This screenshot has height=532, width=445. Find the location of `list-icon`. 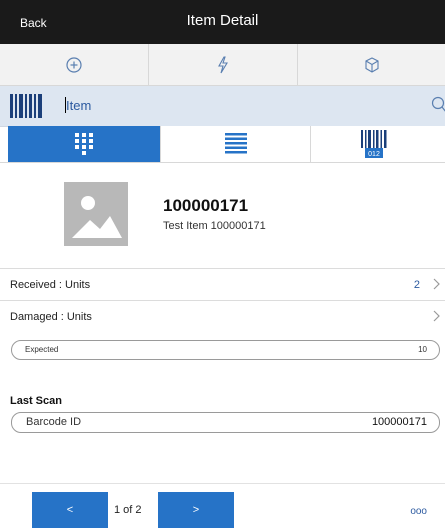

list-icon is located at coordinates (236, 143).